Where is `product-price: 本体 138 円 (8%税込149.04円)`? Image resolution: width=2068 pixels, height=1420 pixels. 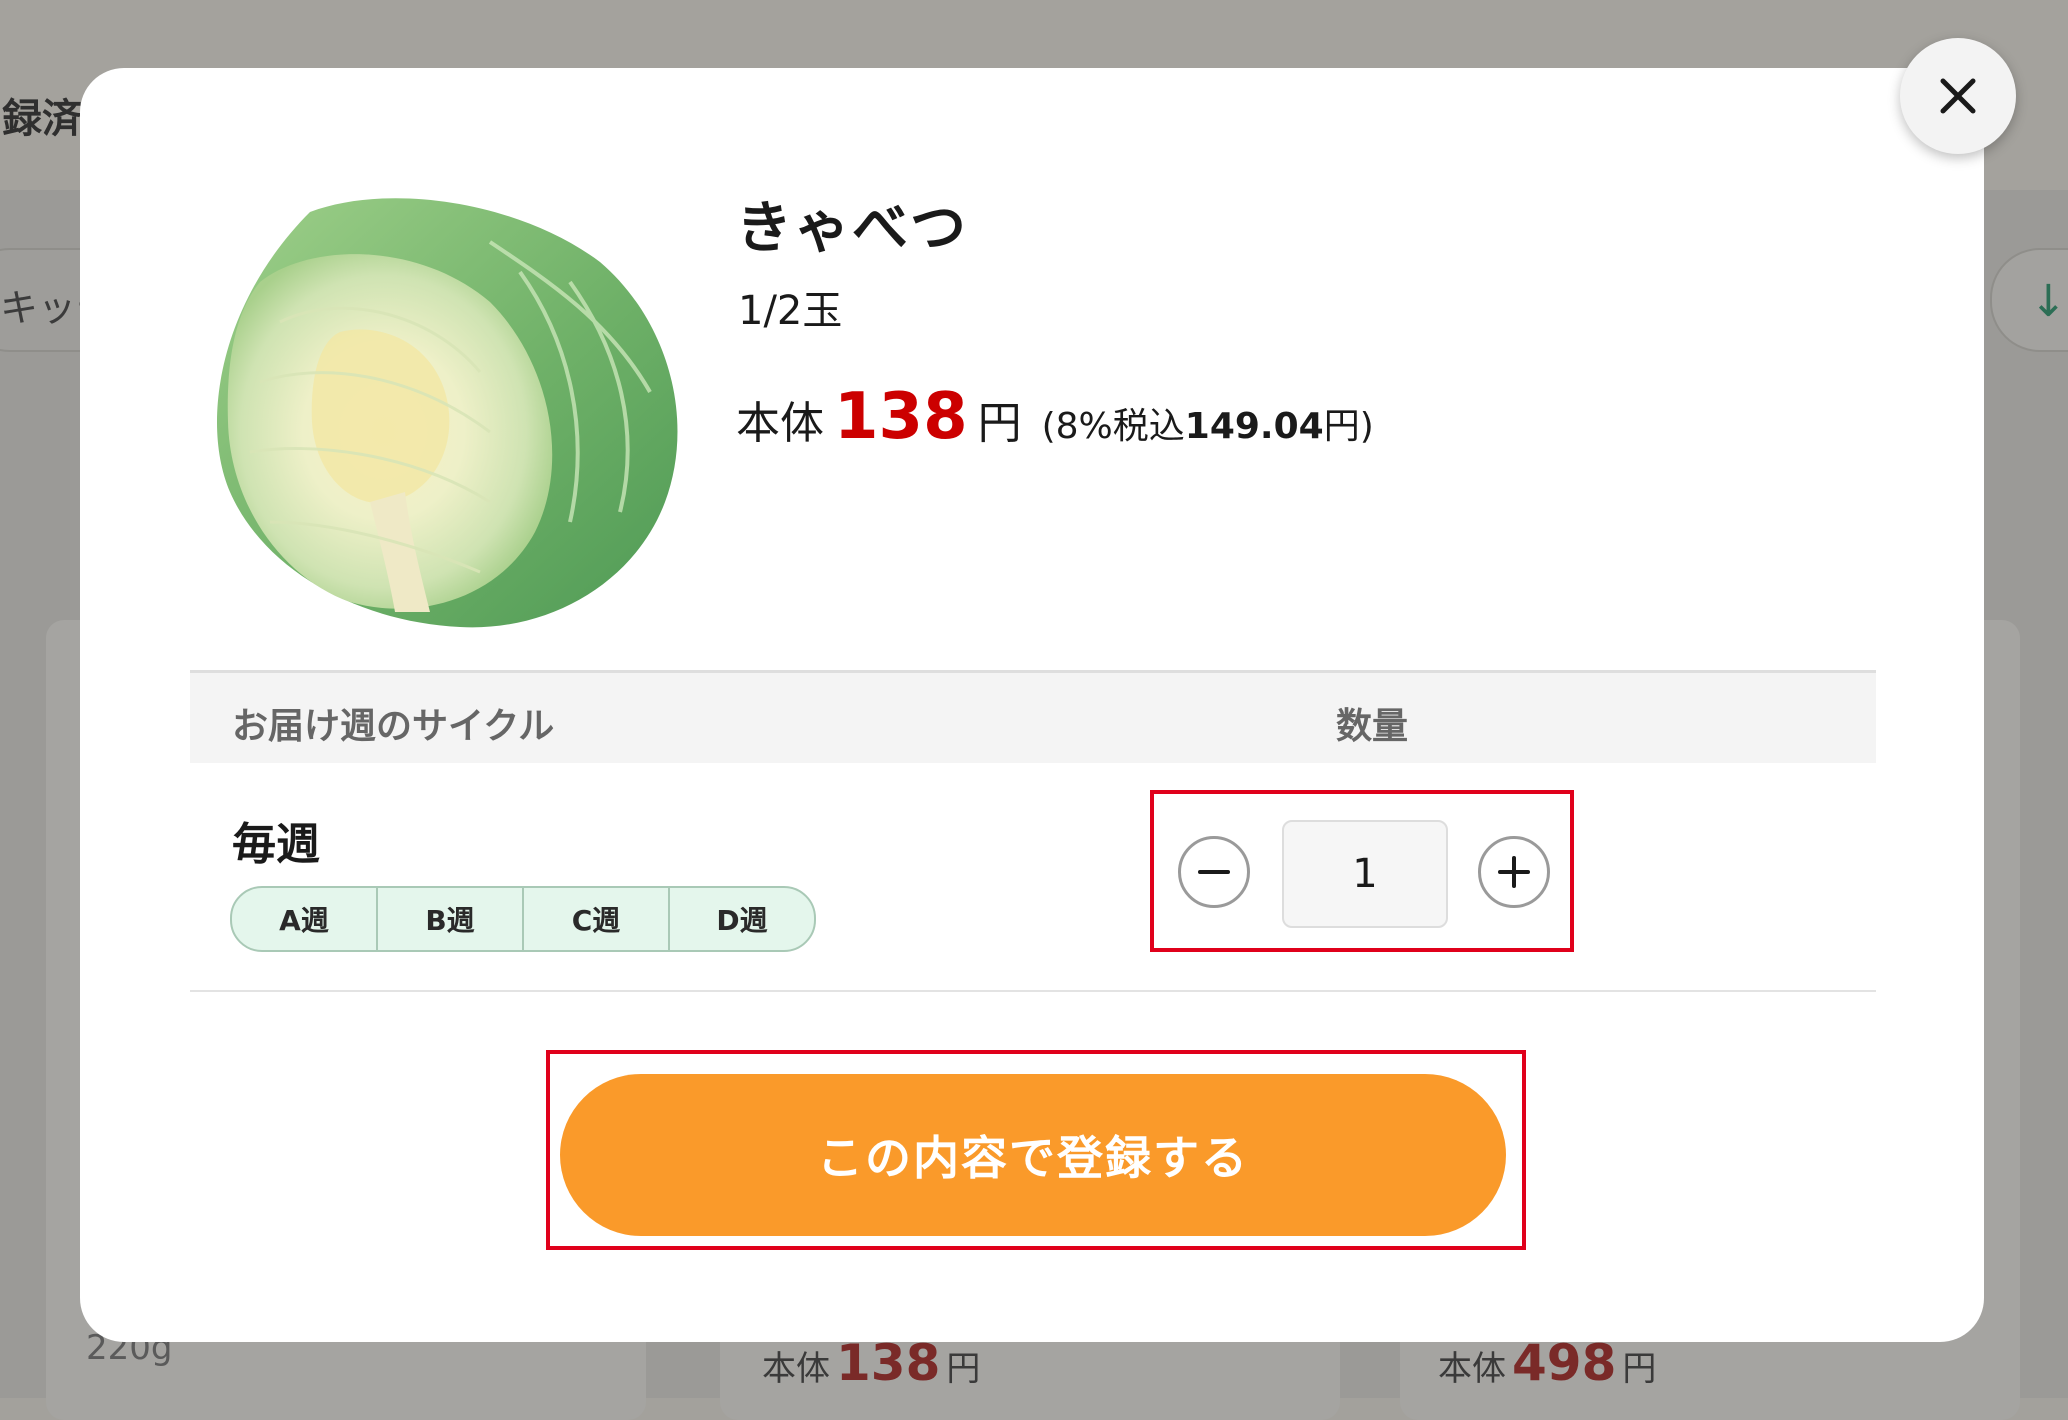 product-price: 本体 138 円 (8%税込149.04円) is located at coordinates (1055, 417).